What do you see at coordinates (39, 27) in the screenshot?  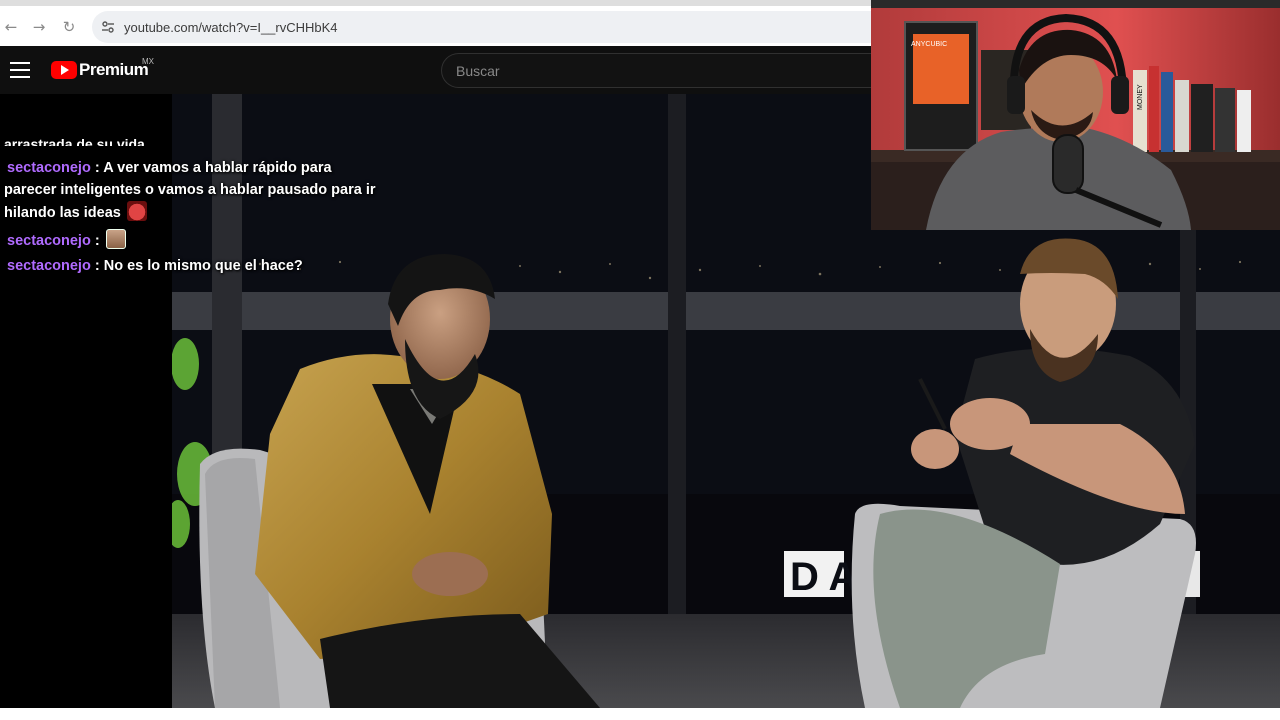 I see `forward-arrow-icon: →` at bounding box center [39, 27].